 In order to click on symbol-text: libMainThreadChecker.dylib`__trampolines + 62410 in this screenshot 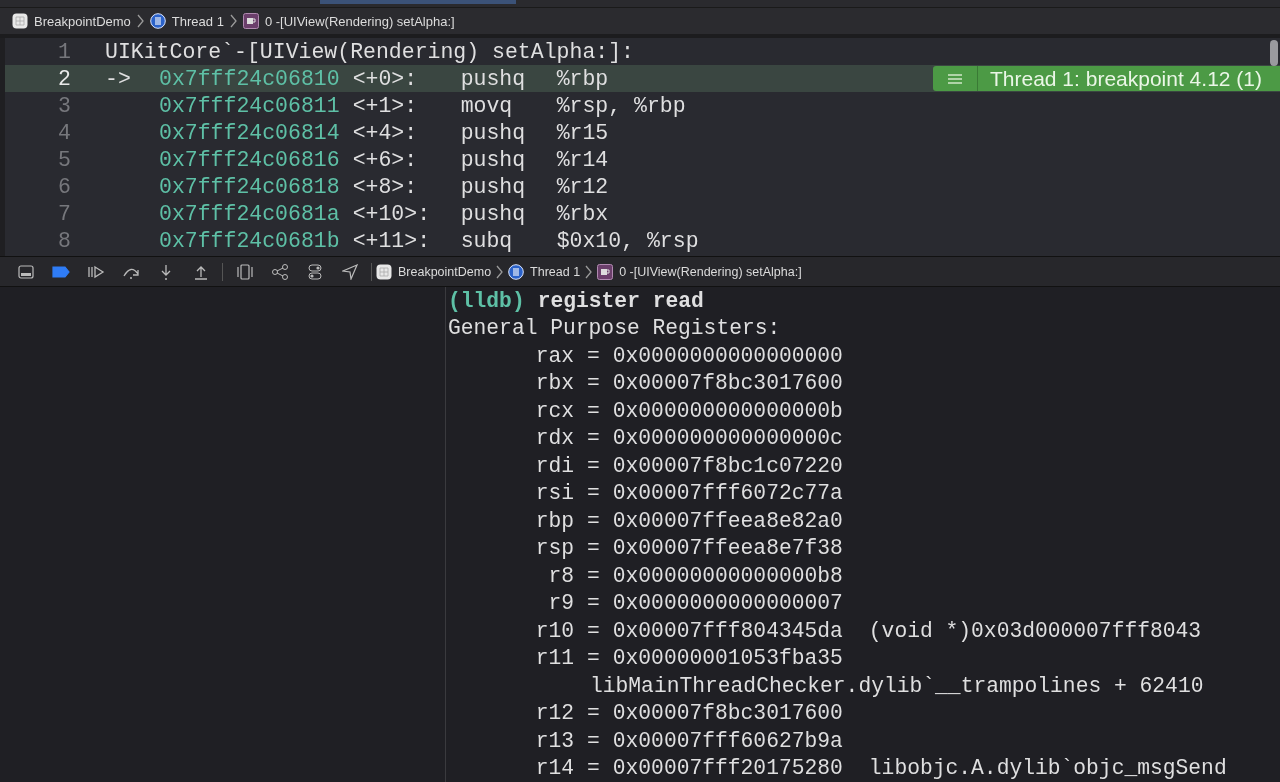, I will do `click(896, 685)`.